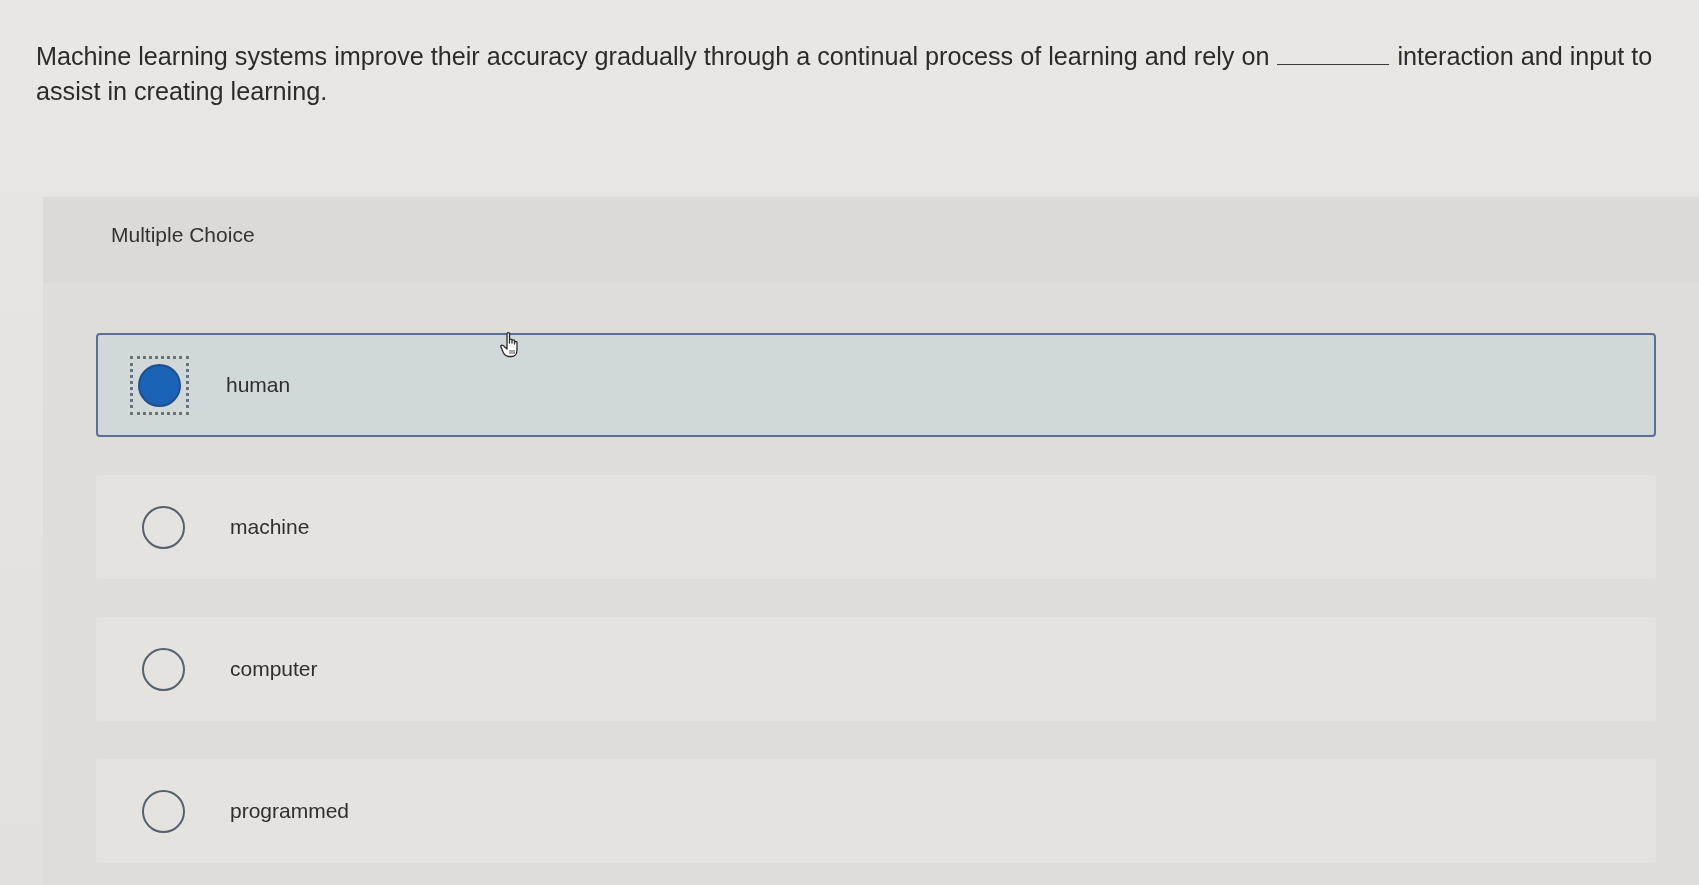  What do you see at coordinates (290, 811) in the screenshot?
I see `option-label: programmed` at bounding box center [290, 811].